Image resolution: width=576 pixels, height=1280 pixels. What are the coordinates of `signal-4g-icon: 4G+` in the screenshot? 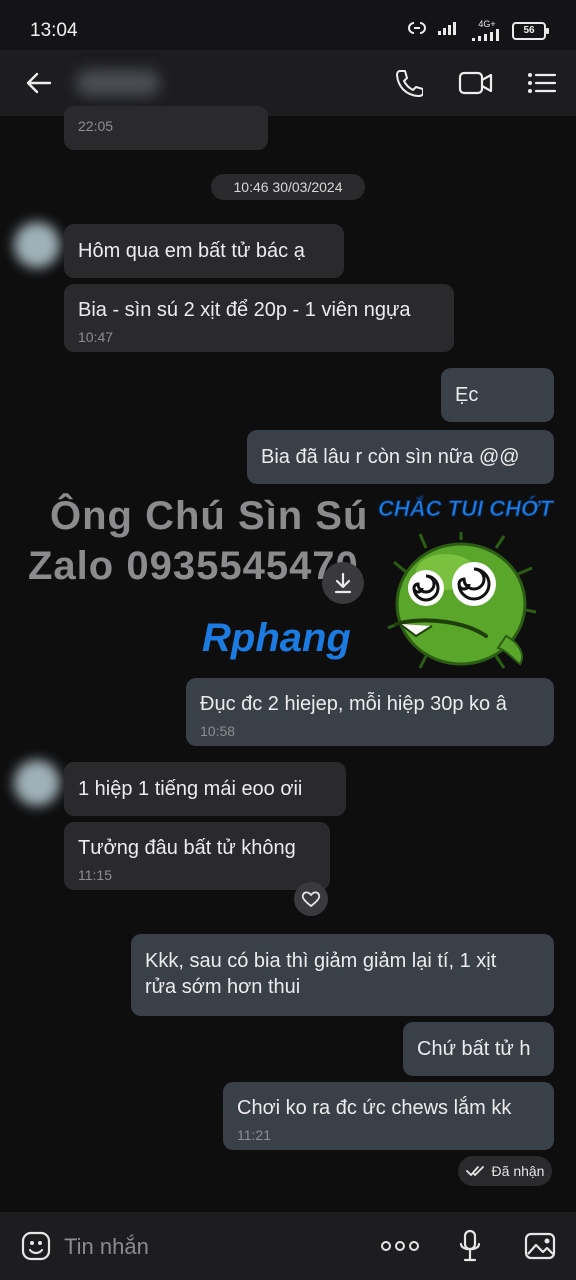 It's located at (487, 30).